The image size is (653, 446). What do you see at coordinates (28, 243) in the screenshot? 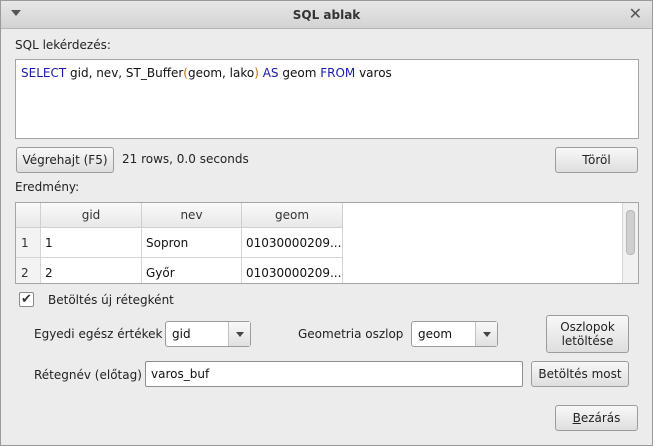
I see `row-number: 1` at bounding box center [28, 243].